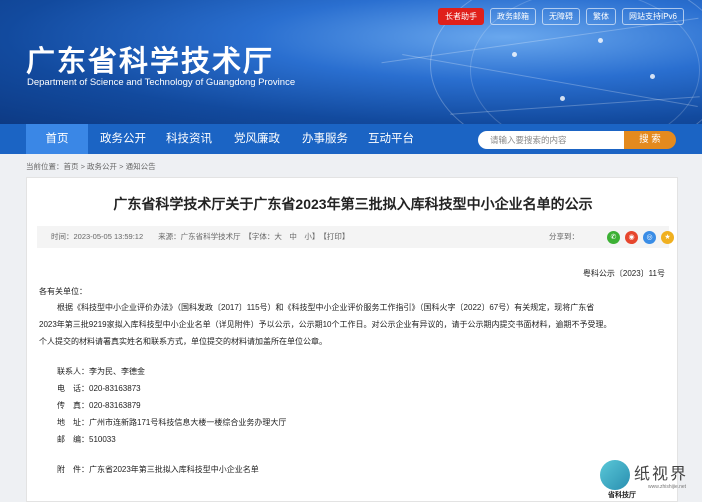 Image resolution: width=702 pixels, height=502 pixels. What do you see at coordinates (63, 291) in the screenshot?
I see `salutation: 各有关单位：` at bounding box center [63, 291].